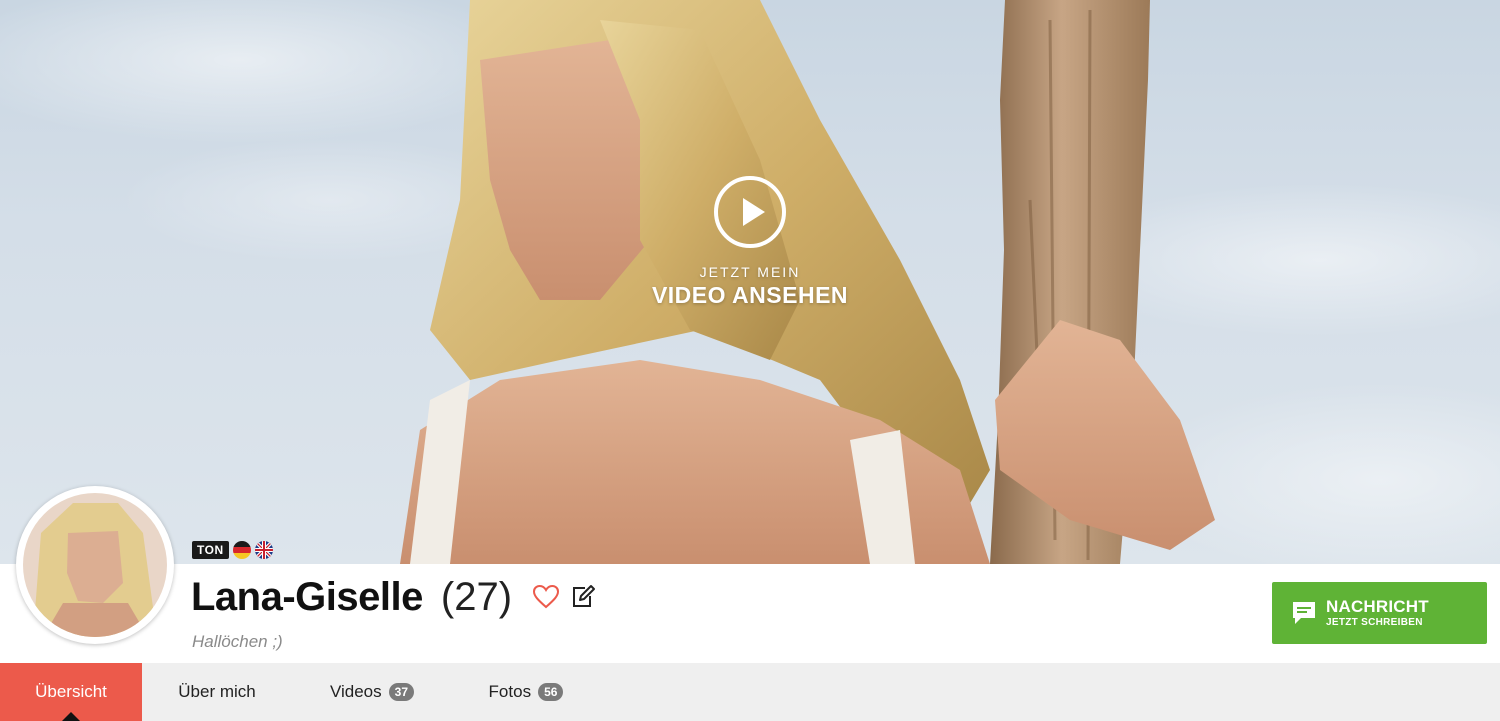  I want to click on play-icon, so click(754, 212).